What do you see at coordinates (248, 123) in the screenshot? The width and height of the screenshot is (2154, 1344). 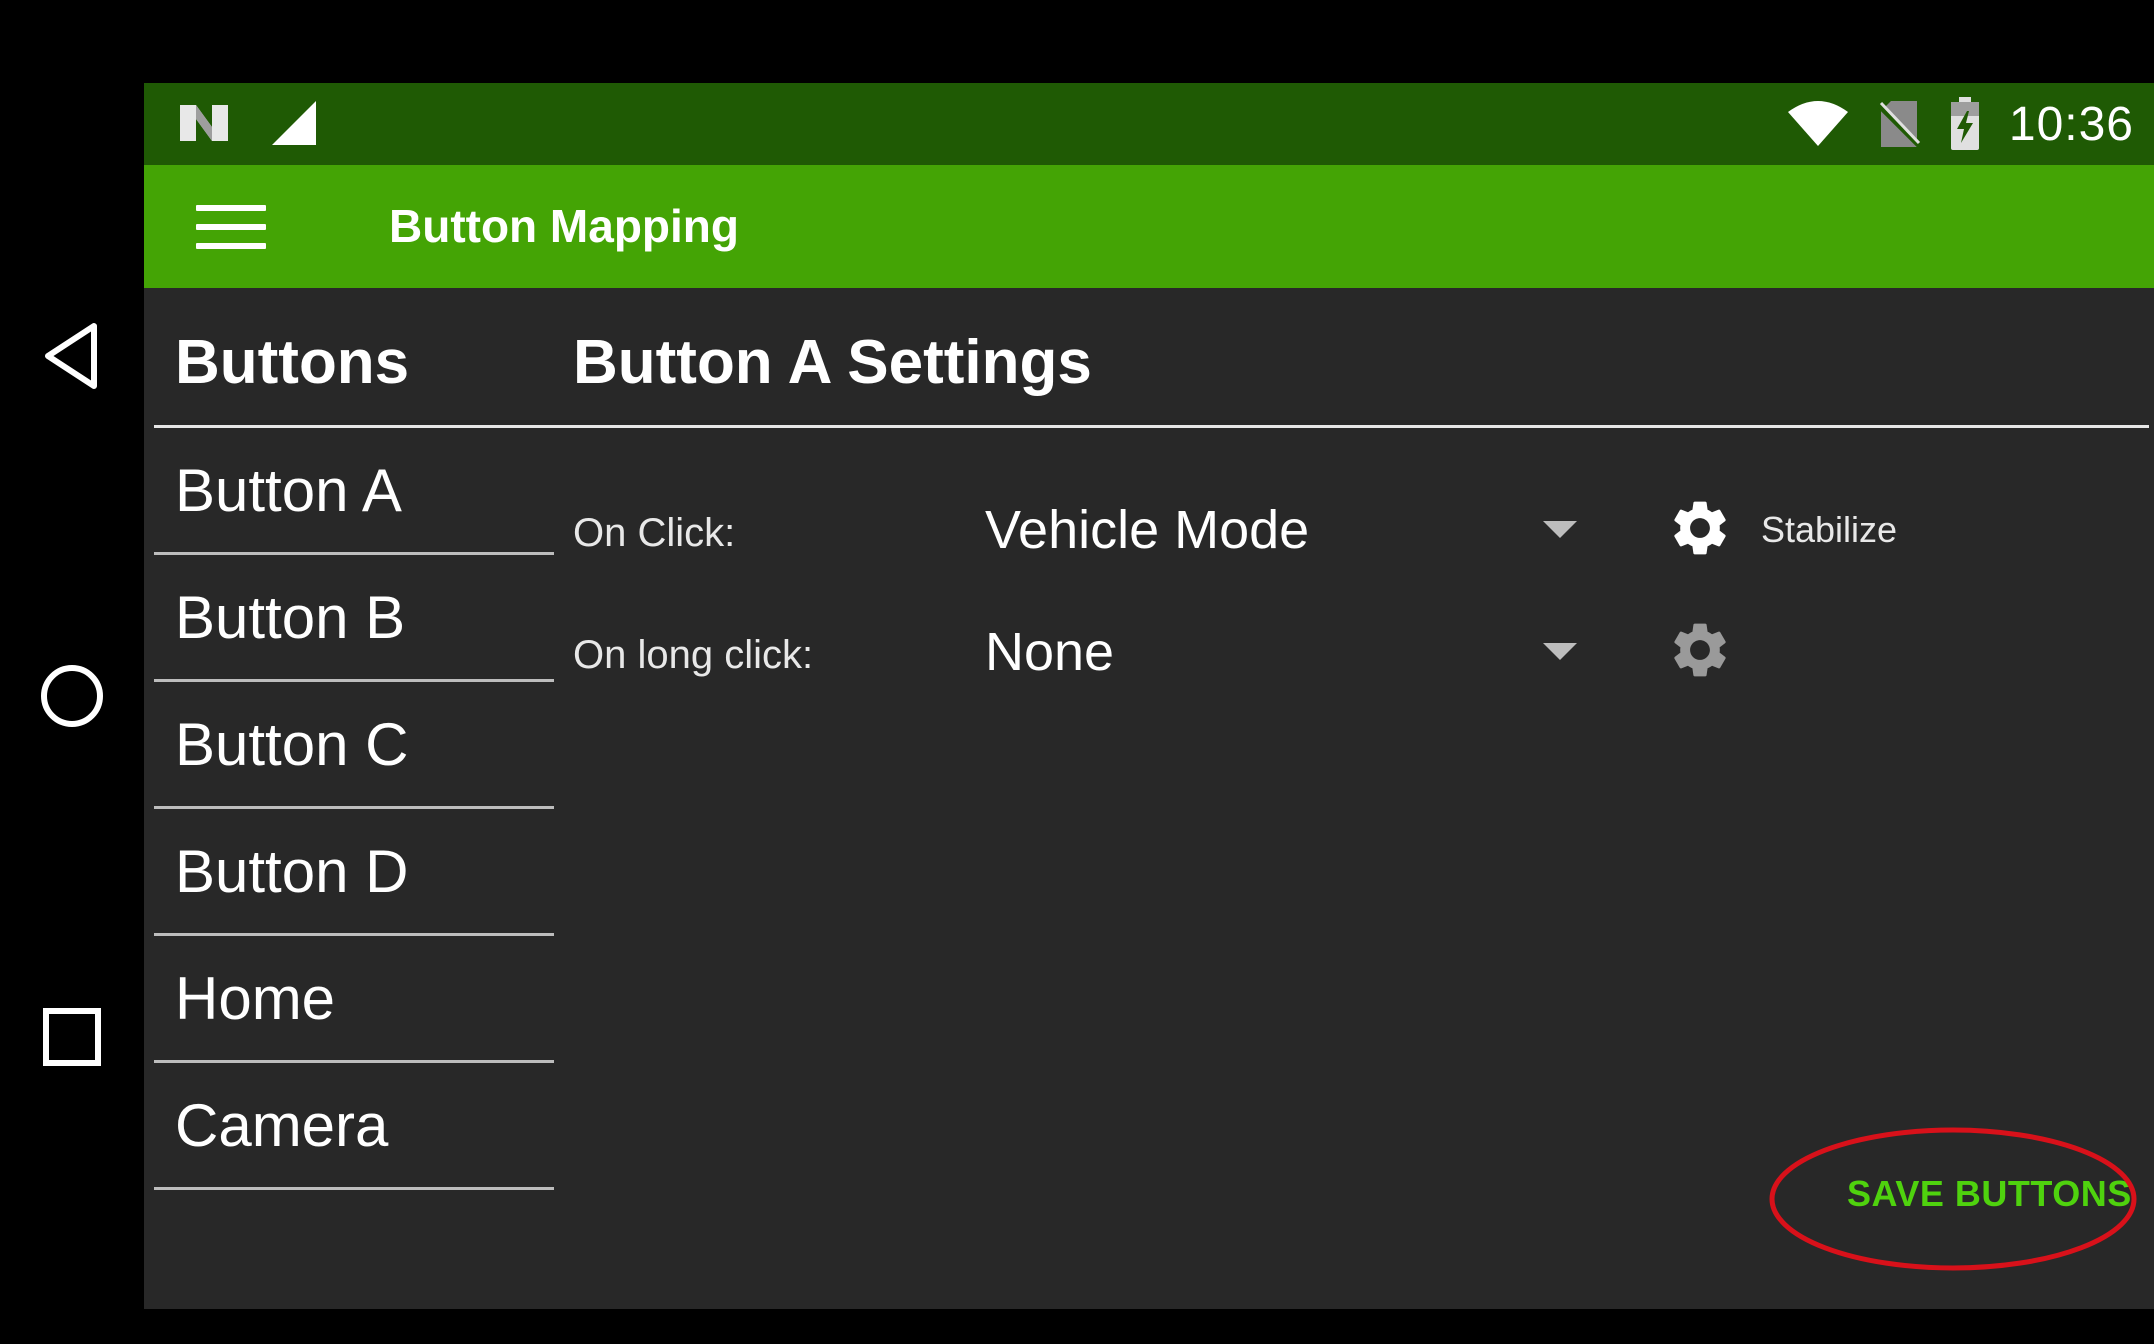 I see `status-left-icons` at bounding box center [248, 123].